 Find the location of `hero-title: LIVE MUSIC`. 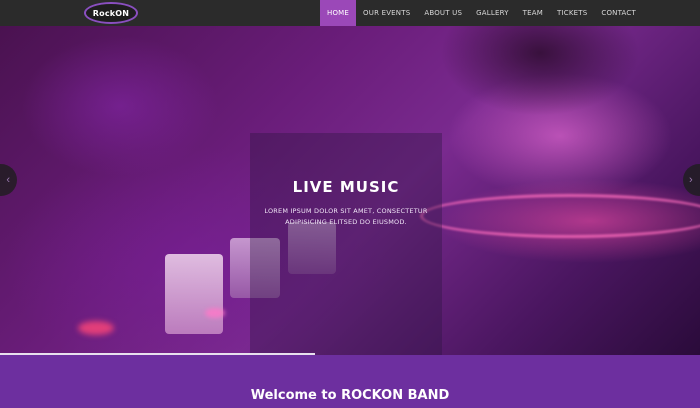

hero-title: LIVE MUSIC is located at coordinates (346, 187).